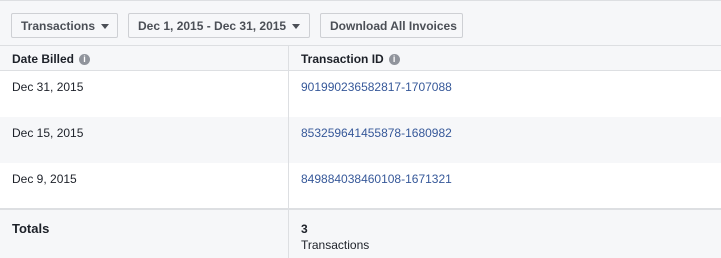 The image size is (721, 258). I want to click on transactions-dropdown-label: Transactions, so click(58, 25).